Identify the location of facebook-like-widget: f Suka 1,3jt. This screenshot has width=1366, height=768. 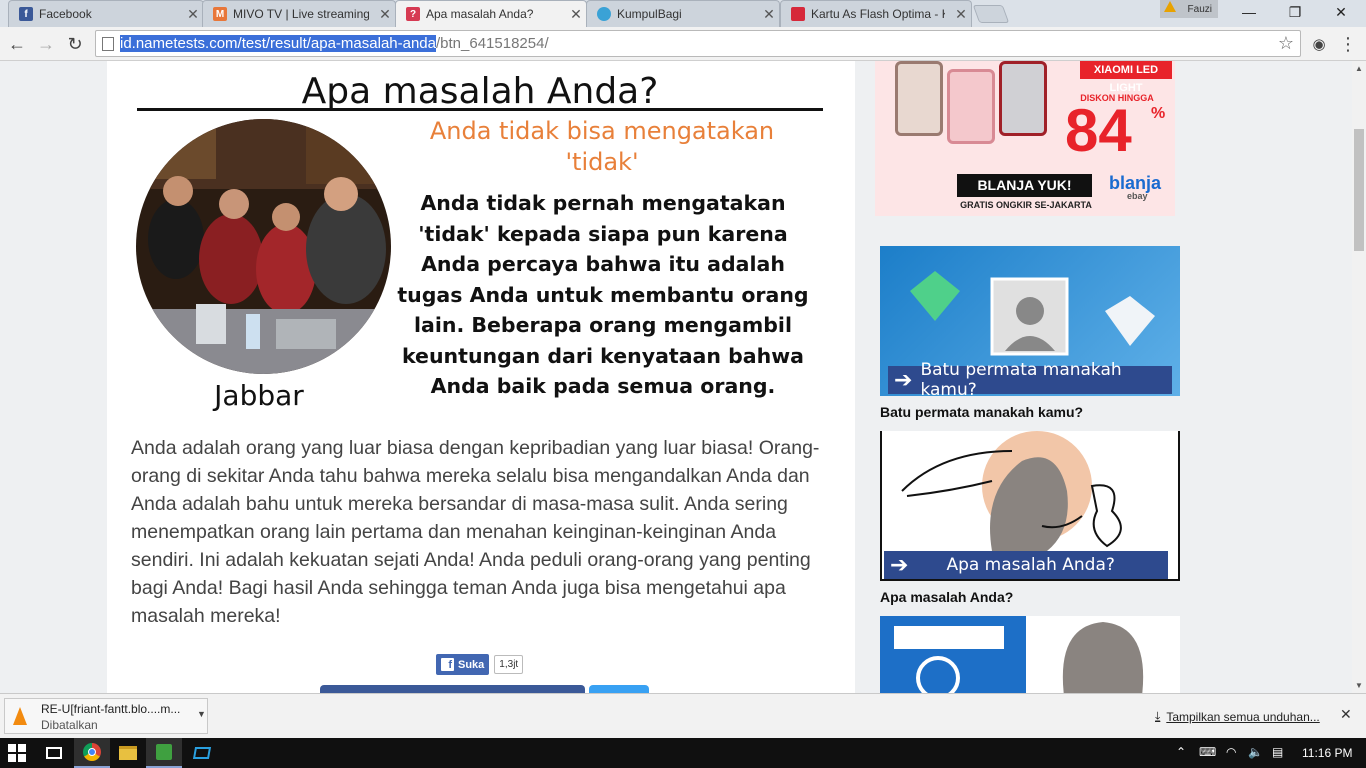
(480, 664).